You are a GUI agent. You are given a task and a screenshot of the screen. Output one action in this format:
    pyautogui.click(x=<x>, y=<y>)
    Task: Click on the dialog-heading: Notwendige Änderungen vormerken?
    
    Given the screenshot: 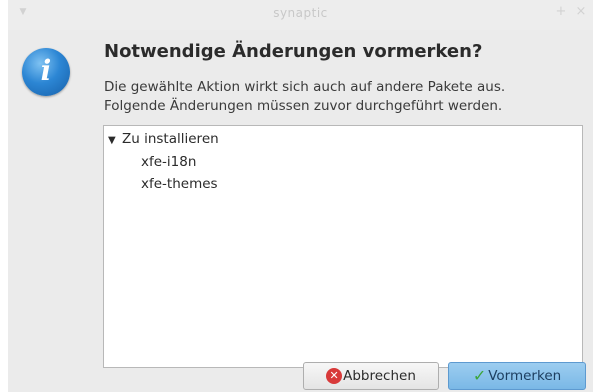 What is the action you would take?
    pyautogui.click(x=293, y=51)
    